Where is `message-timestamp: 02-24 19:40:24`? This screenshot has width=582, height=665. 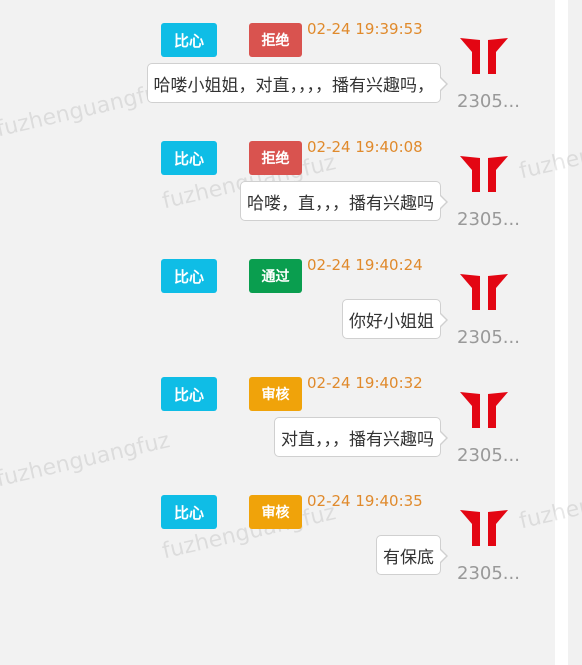 message-timestamp: 02-24 19:40:24 is located at coordinates (365, 265).